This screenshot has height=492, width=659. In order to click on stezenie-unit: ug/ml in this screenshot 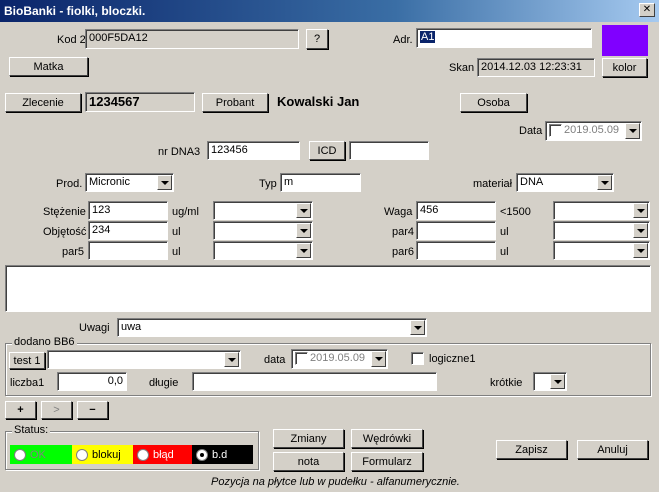, I will do `click(185, 212)`.